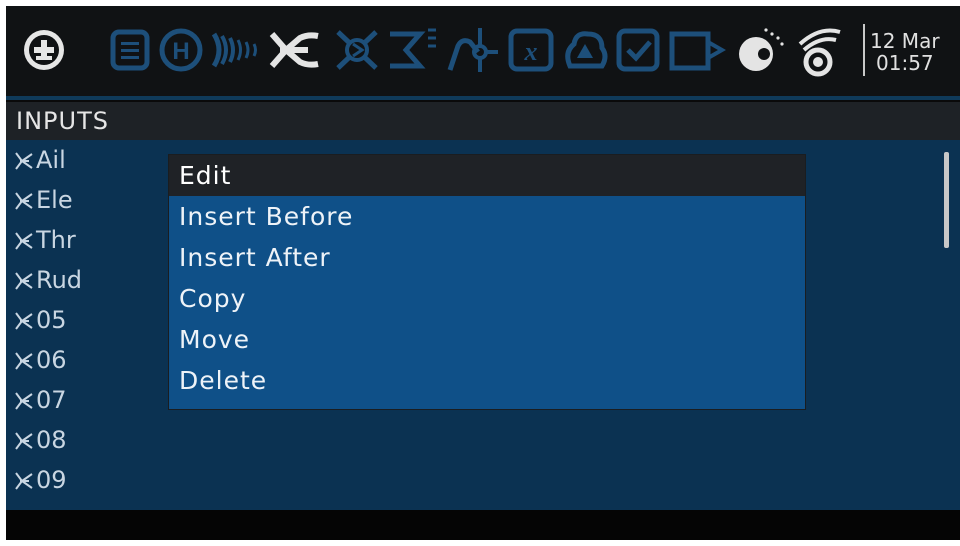 This screenshot has height=546, width=960. I want to click on input-label: 05, so click(51, 320).